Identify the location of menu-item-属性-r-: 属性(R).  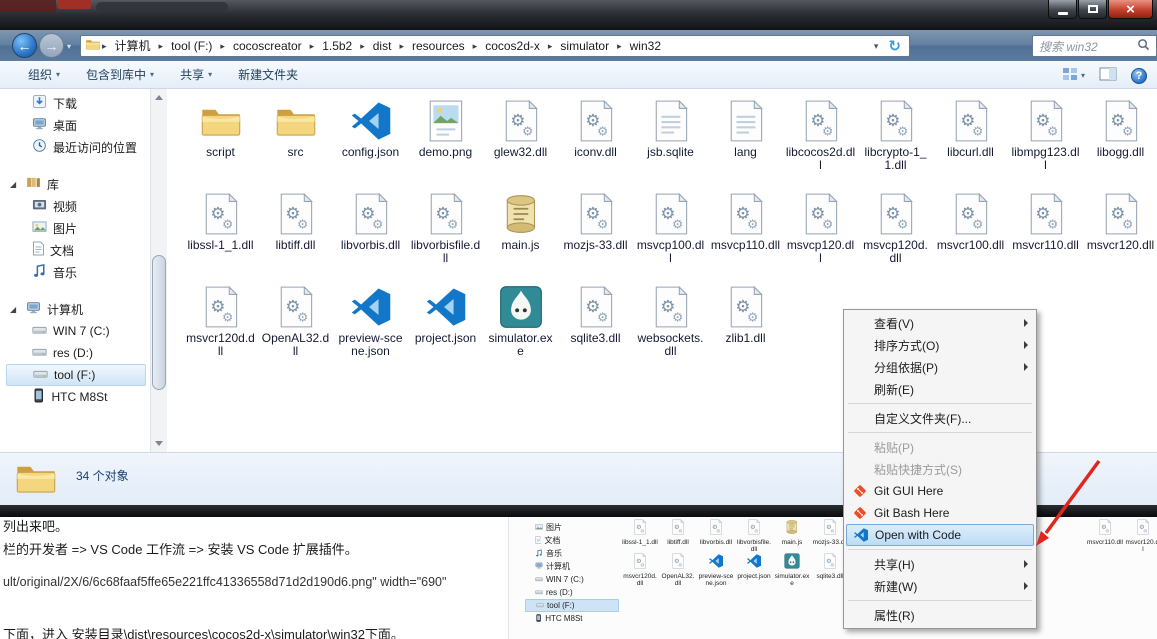
(940, 615).